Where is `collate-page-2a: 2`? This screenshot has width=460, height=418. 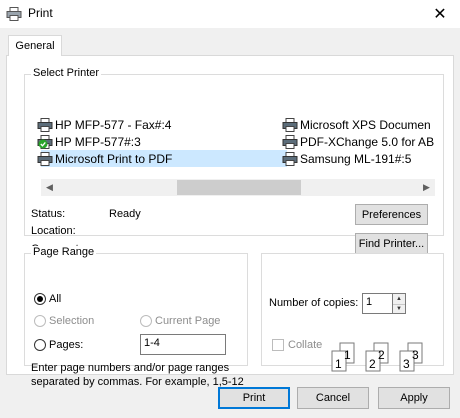
collate-page-2a: 2 is located at coordinates (372, 364).